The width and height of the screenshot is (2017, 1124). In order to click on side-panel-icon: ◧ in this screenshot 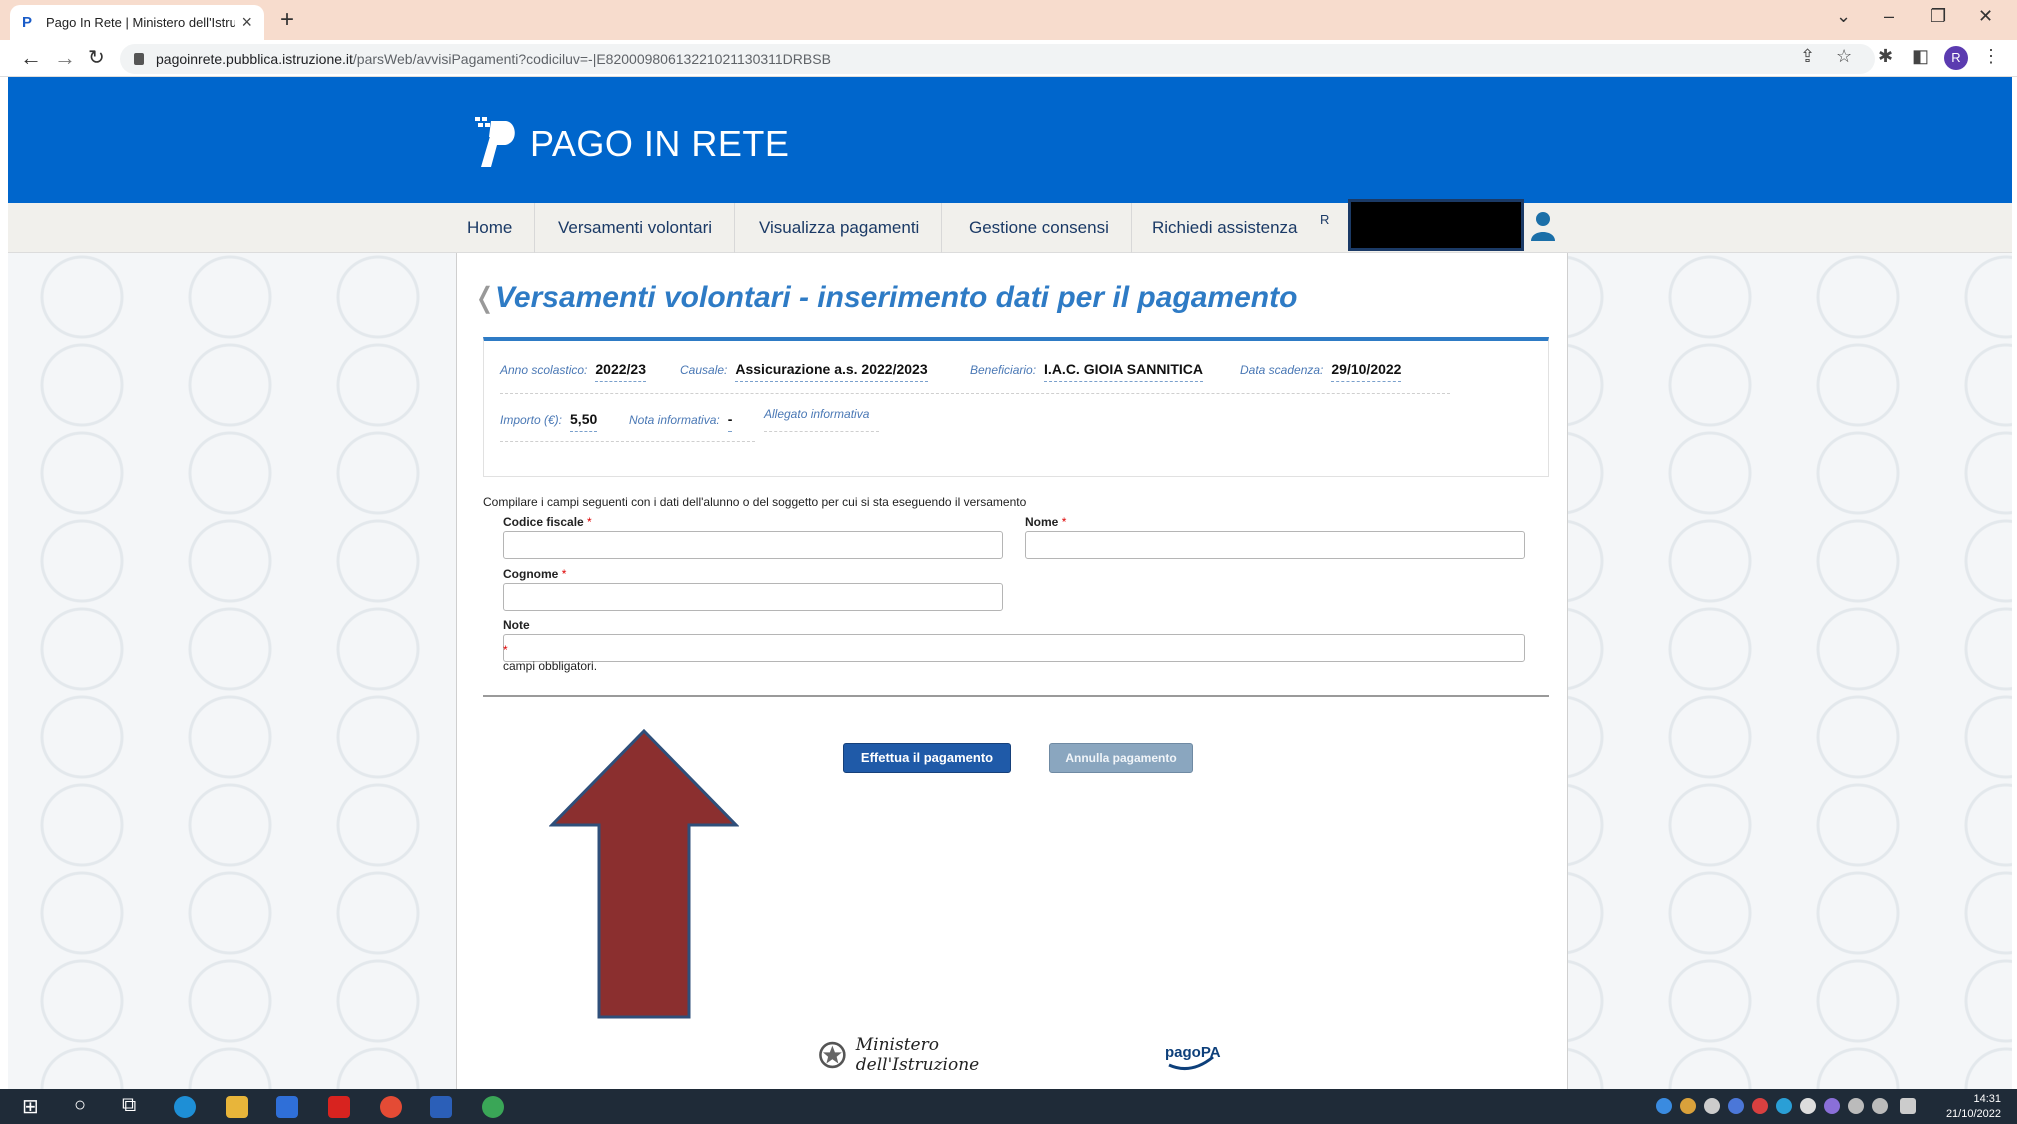, I will do `click(1920, 56)`.